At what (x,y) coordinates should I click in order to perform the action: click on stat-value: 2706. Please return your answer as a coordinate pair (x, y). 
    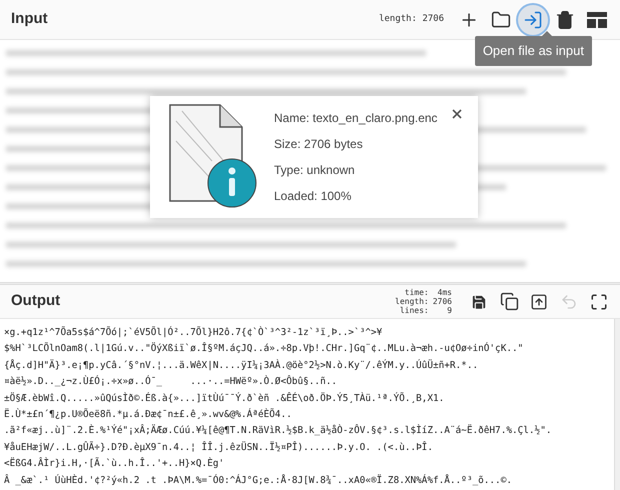
    Looking at the image, I should click on (442, 301).